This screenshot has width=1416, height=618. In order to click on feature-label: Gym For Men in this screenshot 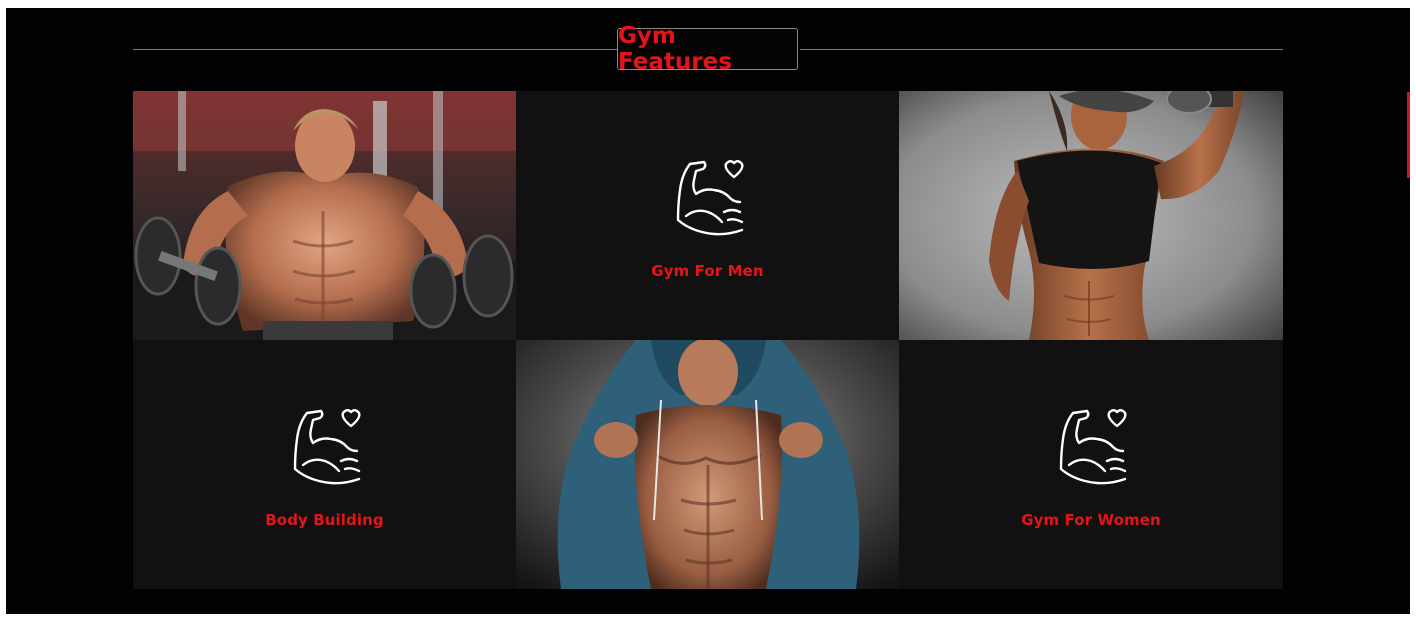, I will do `click(707, 270)`.